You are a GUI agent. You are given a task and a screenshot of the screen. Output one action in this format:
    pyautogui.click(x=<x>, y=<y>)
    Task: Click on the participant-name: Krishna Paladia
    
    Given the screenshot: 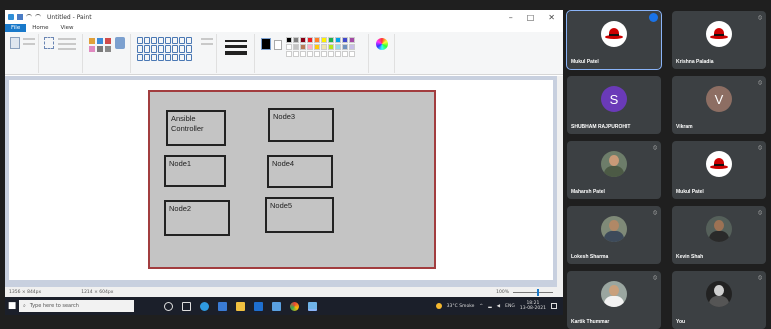 What is the action you would take?
    pyautogui.click(x=695, y=62)
    